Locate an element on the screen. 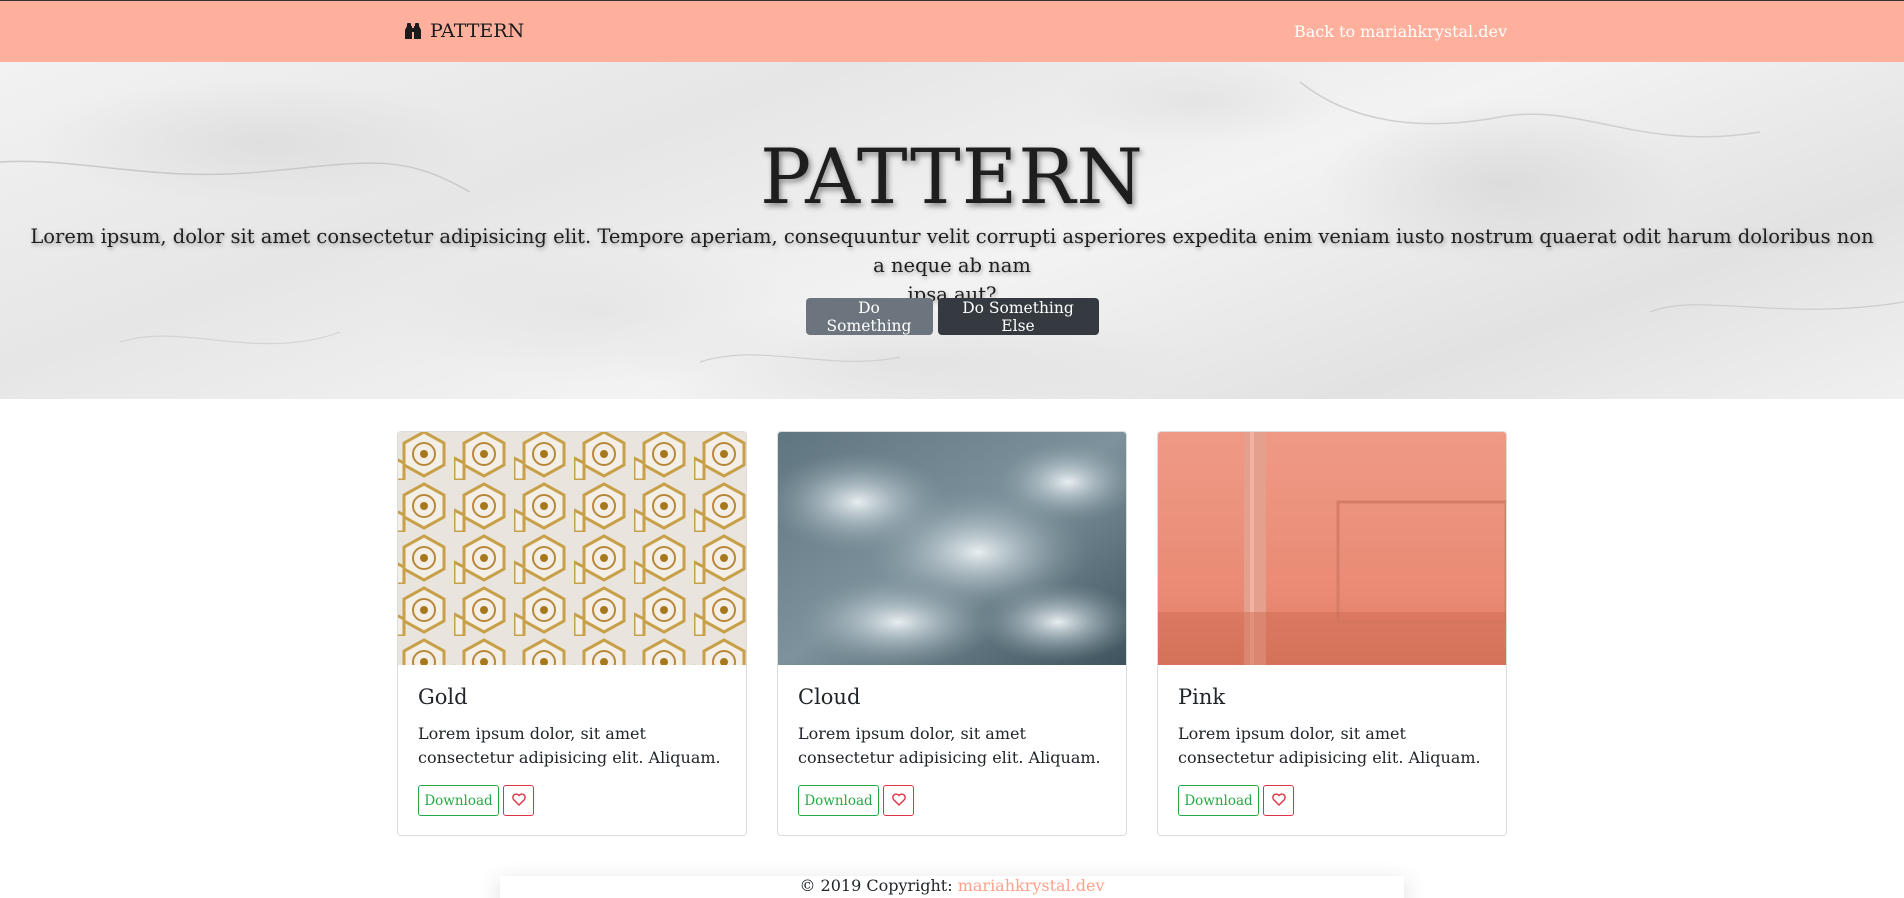 The image size is (1904, 898). footer: © 2019 Copyright: mariahkrystal.dev is located at coordinates (952, 887).